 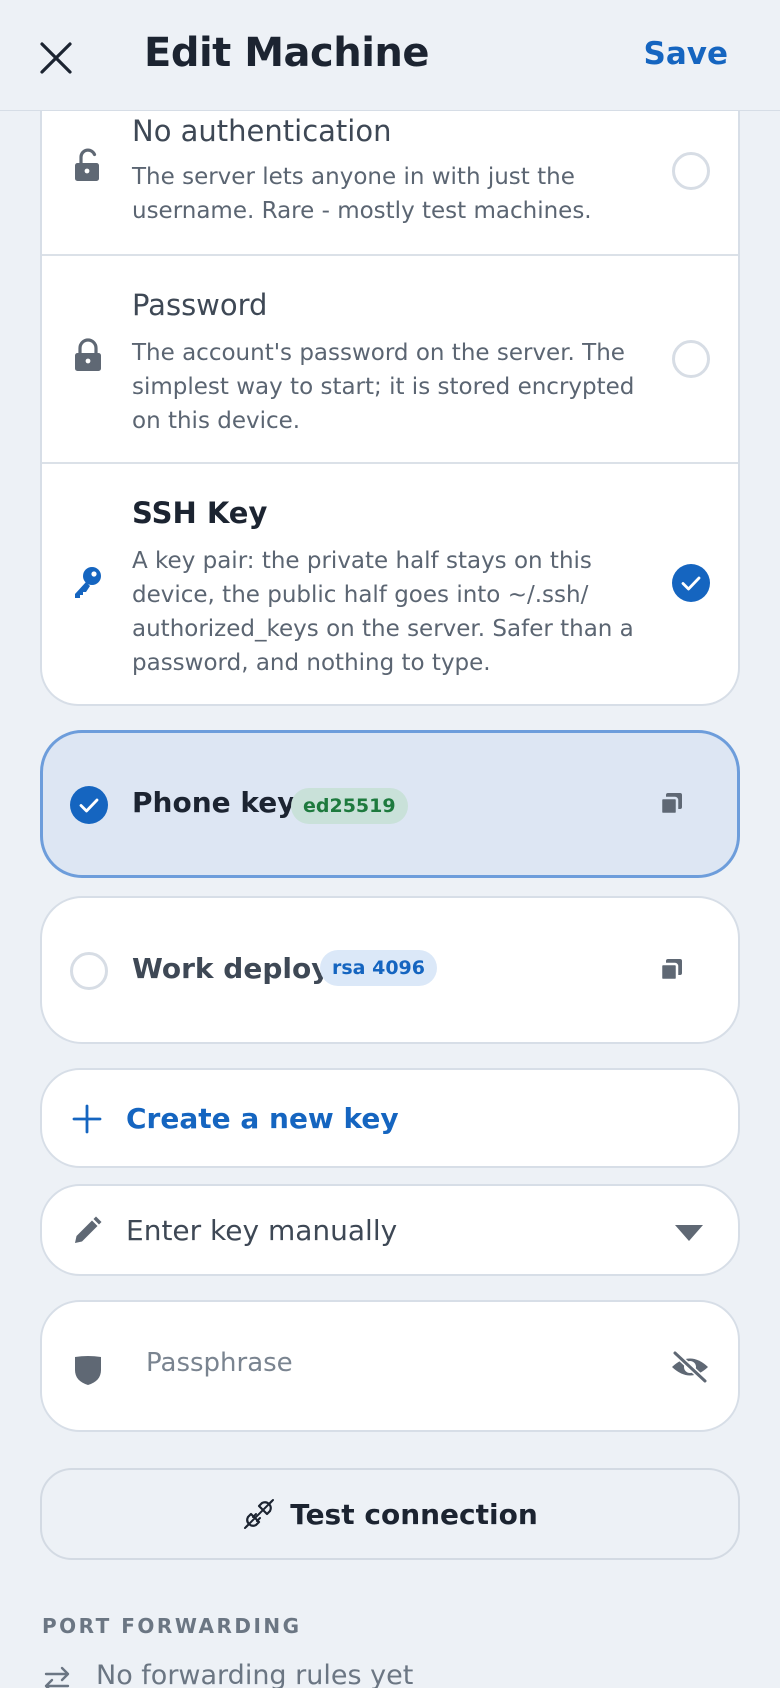 I want to click on test-connection-label: Test connection, so click(x=414, y=1514).